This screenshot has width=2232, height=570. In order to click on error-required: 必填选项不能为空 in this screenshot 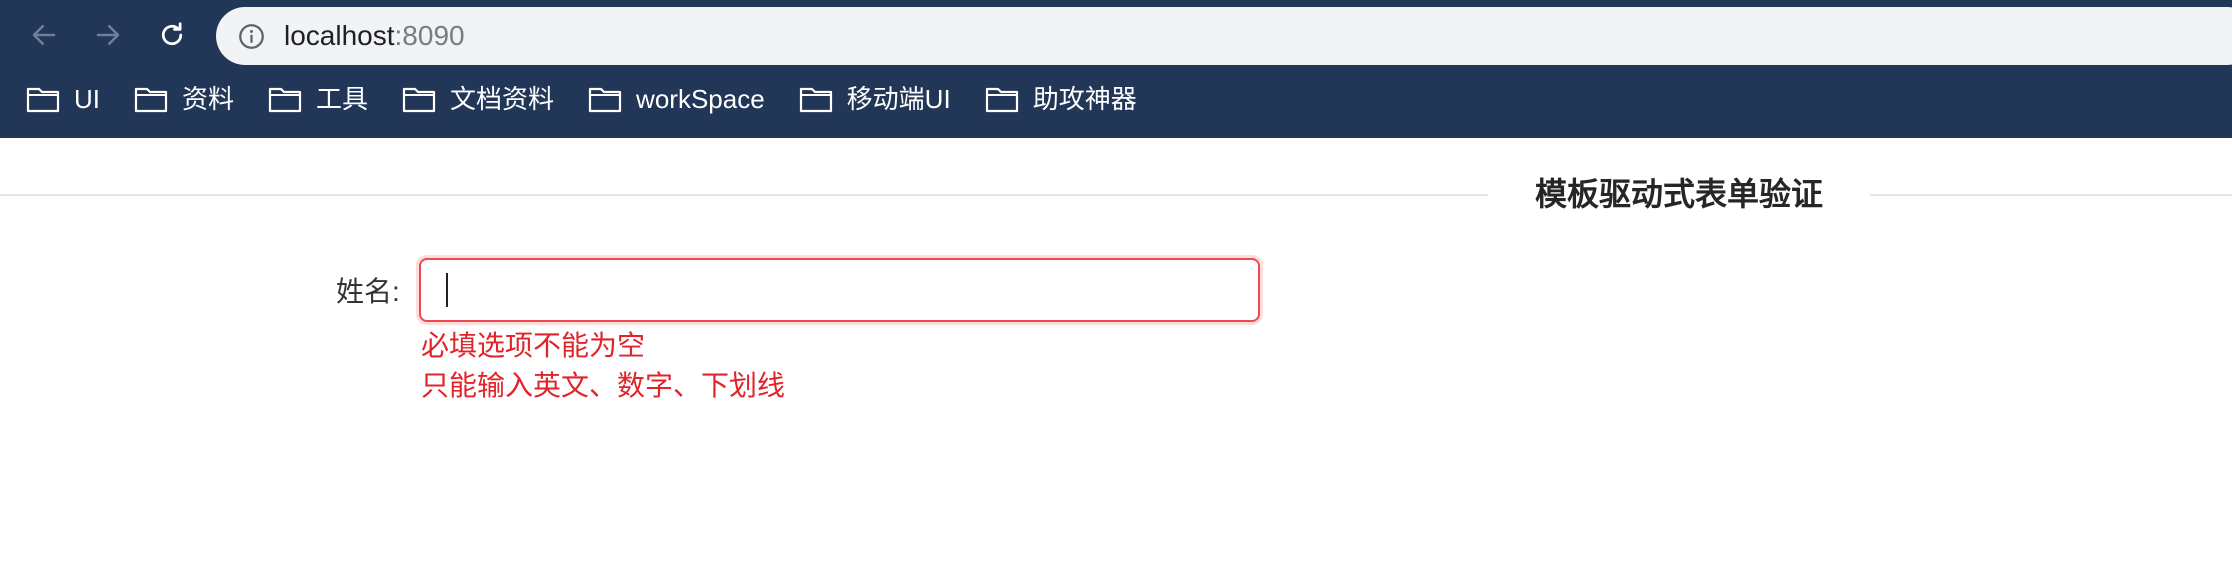, I will do `click(533, 345)`.